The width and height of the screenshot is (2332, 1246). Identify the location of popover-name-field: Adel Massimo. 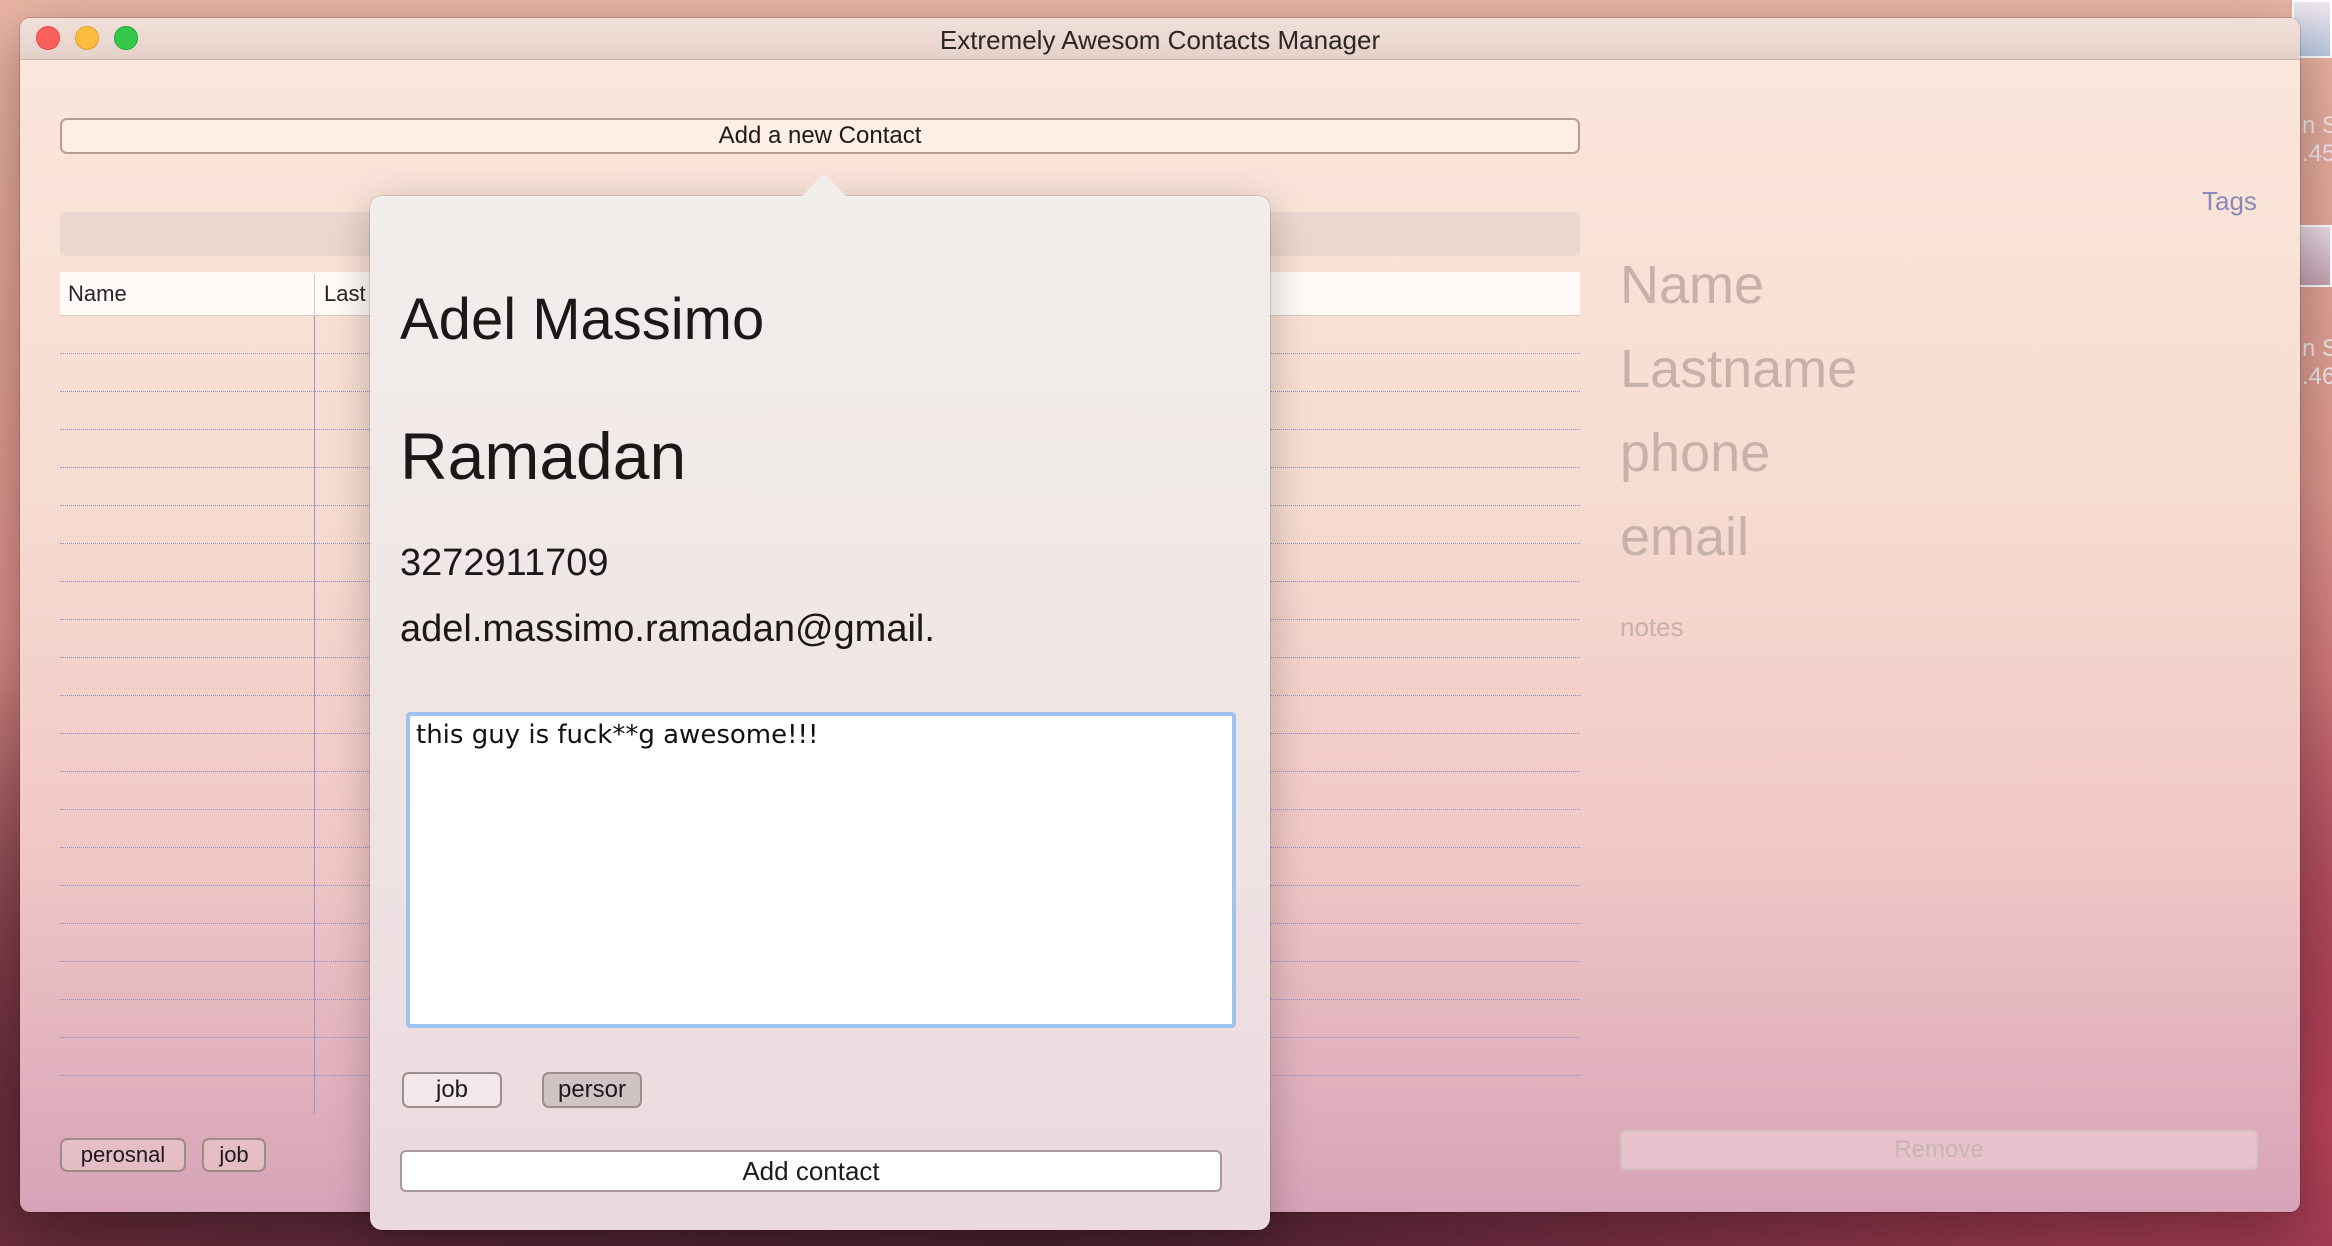
(582, 319).